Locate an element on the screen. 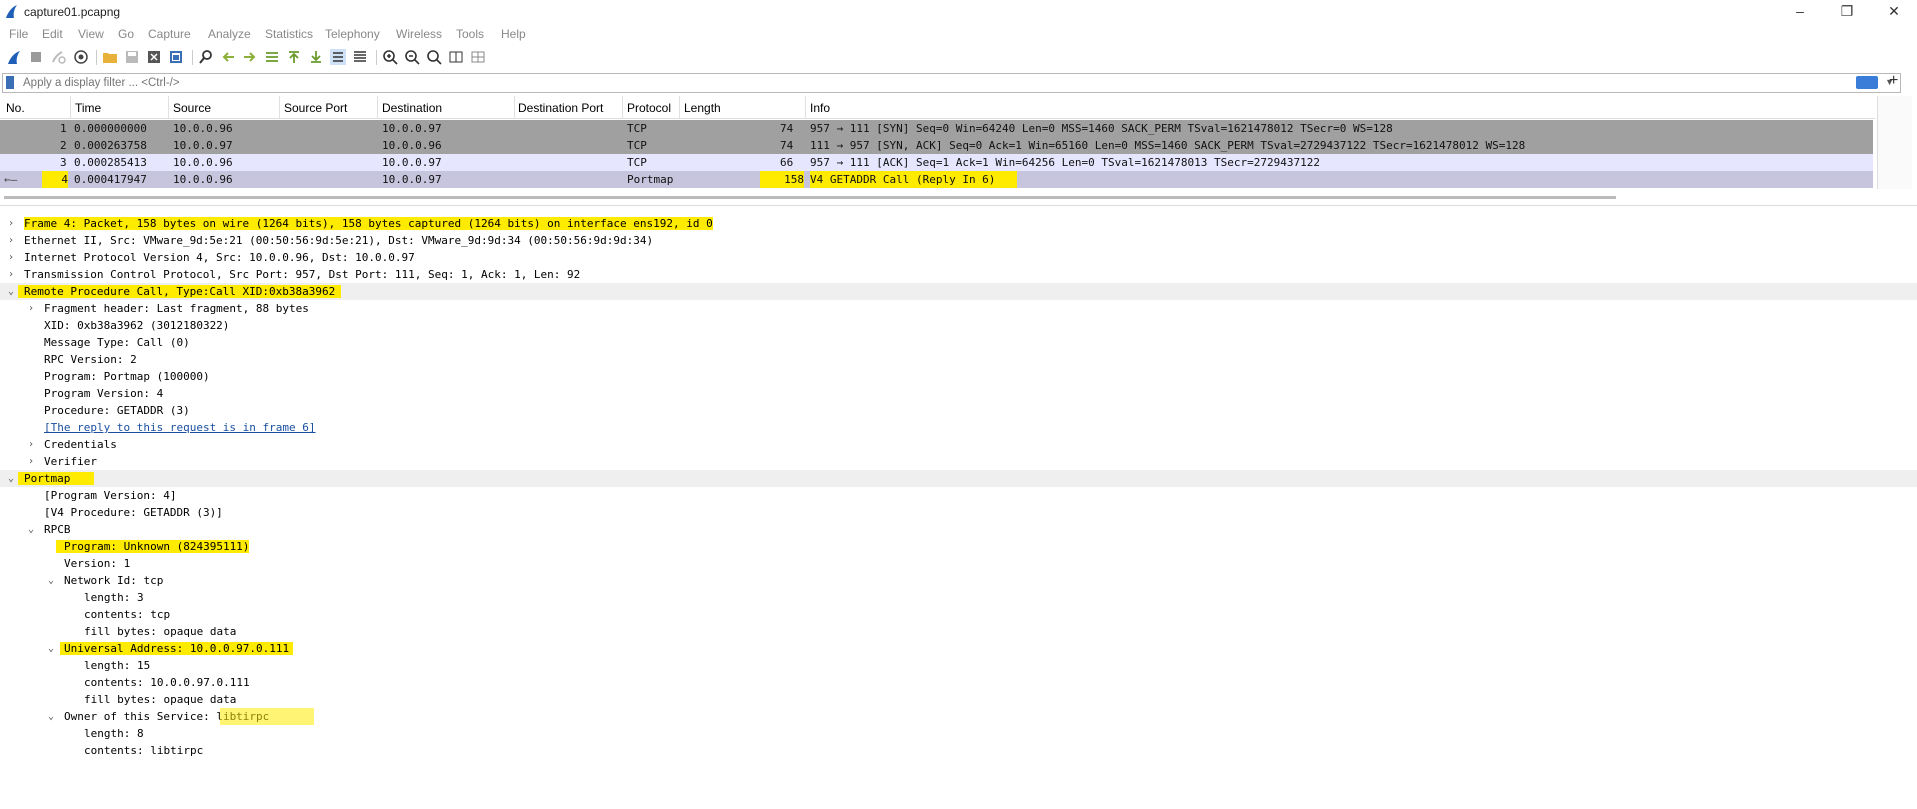 The image size is (1917, 809). go-back-icon is located at coordinates (228, 57).